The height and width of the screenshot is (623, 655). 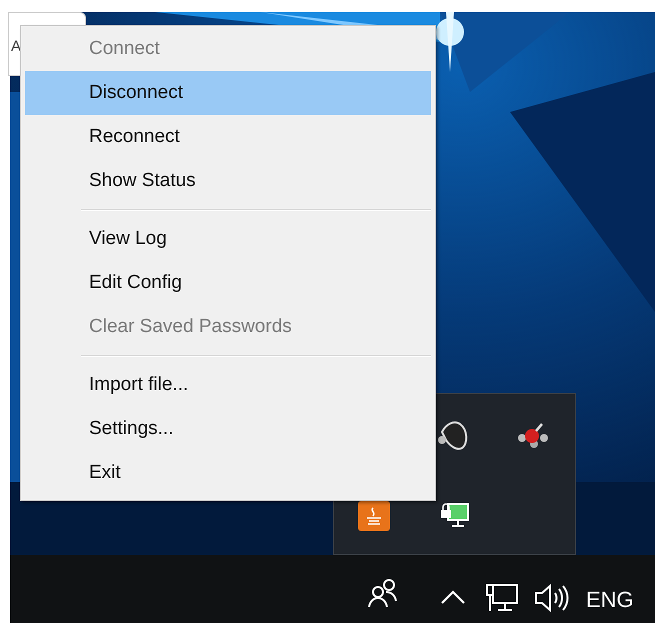 What do you see at coordinates (228, 239) in the screenshot?
I see `menu-item: View Log` at bounding box center [228, 239].